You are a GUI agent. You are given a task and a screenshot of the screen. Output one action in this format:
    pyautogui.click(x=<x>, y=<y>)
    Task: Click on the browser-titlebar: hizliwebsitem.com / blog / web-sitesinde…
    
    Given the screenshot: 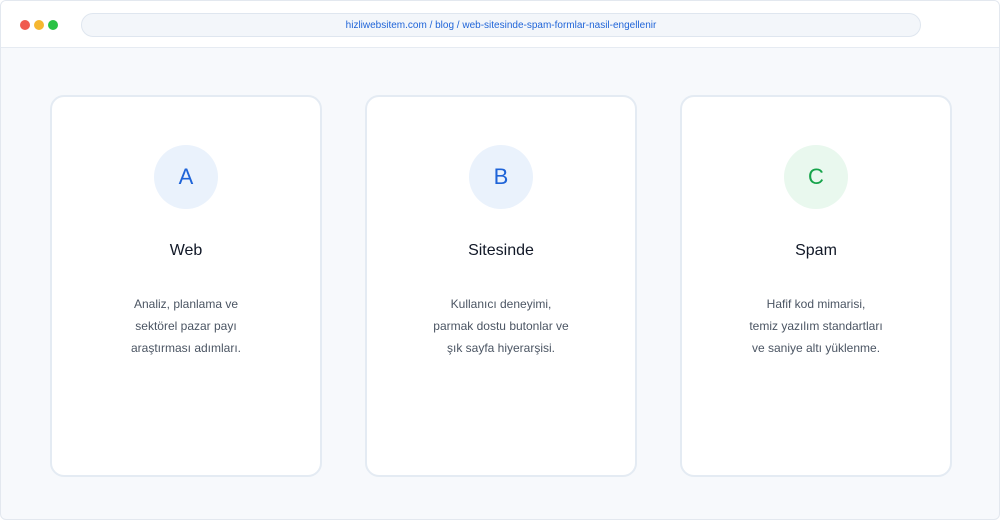 What is the action you would take?
    pyautogui.click(x=500, y=24)
    